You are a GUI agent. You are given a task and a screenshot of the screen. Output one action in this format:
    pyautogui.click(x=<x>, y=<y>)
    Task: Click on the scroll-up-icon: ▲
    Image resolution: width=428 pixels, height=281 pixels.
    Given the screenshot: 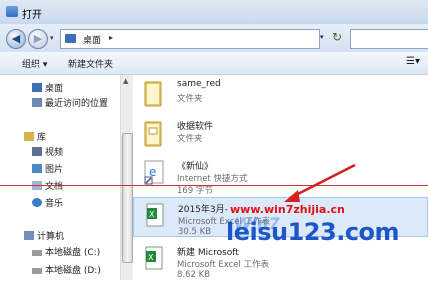 What is the action you would take?
    pyautogui.click(x=125, y=81)
    